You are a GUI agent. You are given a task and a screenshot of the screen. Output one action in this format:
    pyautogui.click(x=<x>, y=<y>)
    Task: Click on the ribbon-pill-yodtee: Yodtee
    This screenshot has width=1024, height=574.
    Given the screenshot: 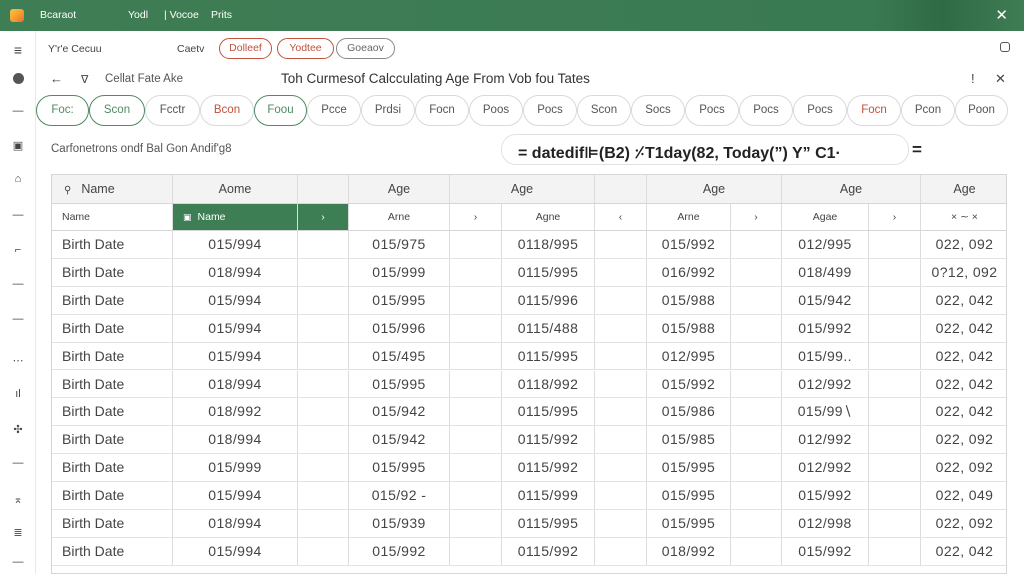 What is the action you would take?
    pyautogui.click(x=305, y=48)
    